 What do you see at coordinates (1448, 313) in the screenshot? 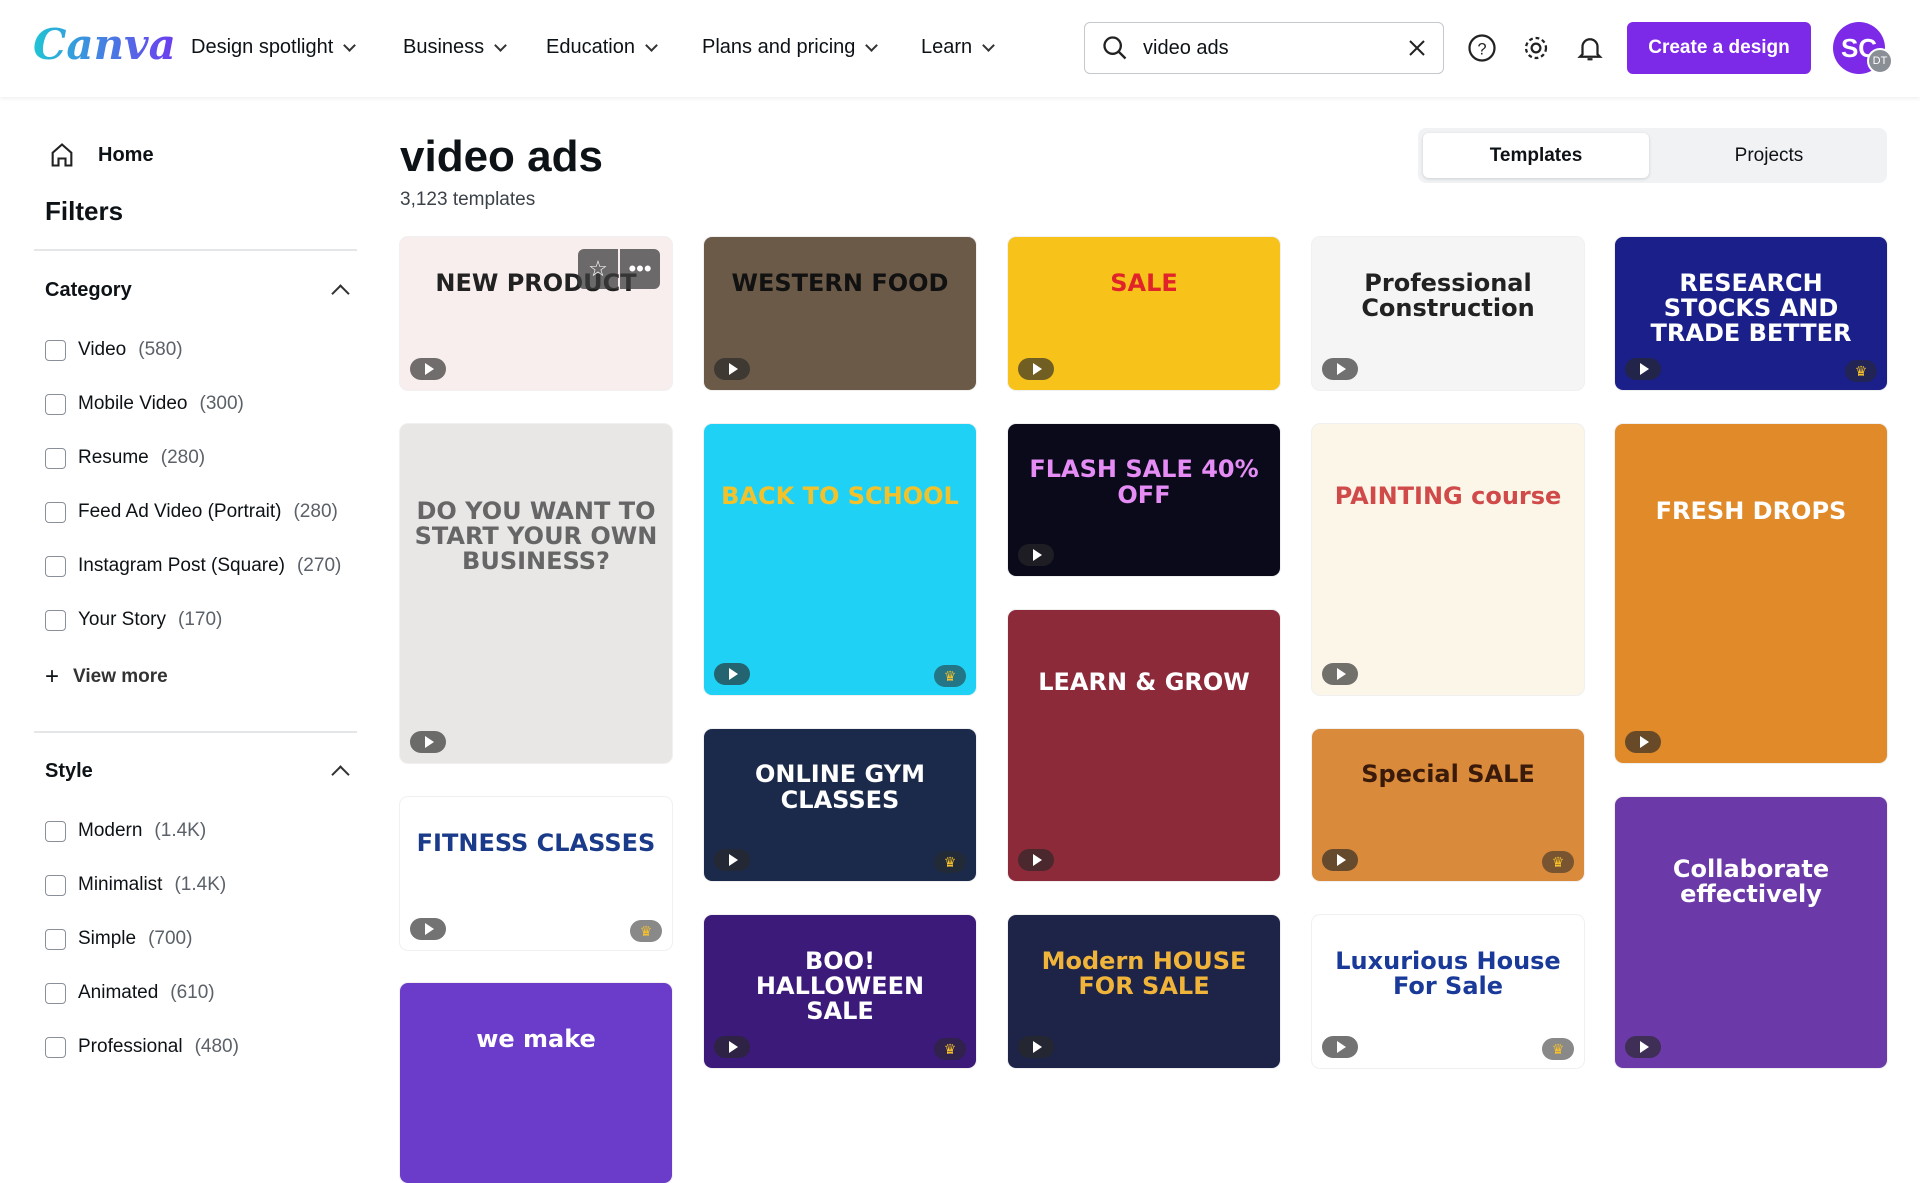
I see `template-card: Professional Construction` at bounding box center [1448, 313].